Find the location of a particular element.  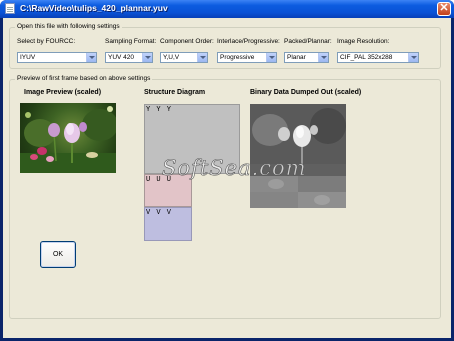

interlace-label: Interlace/Progressive: is located at coordinates (248, 41).